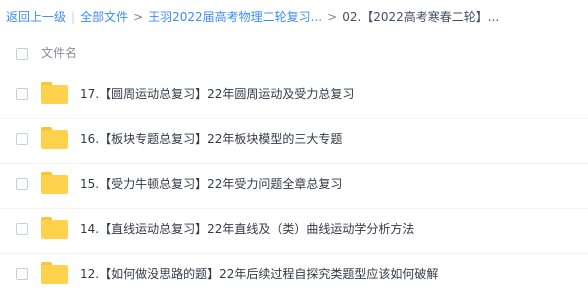  I want to click on folder-row: 17.【圆周运动总复习】22年圆周运动及受力总复习, so click(294, 95).